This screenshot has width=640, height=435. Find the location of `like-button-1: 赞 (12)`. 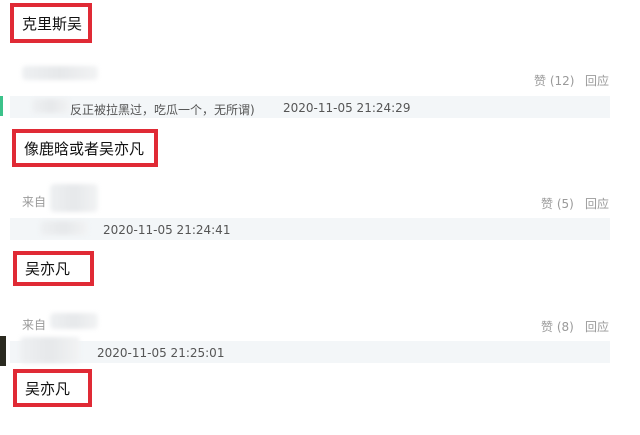

like-button-1: 赞 (12) is located at coordinates (554, 80).